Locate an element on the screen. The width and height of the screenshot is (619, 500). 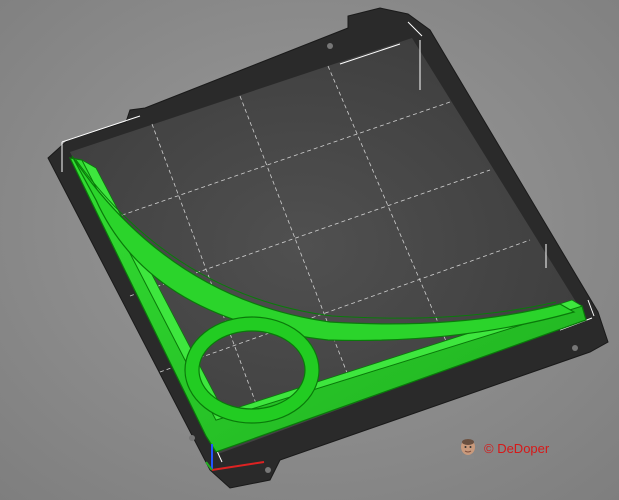
watermark: © DeDoper is located at coordinates (503, 448).